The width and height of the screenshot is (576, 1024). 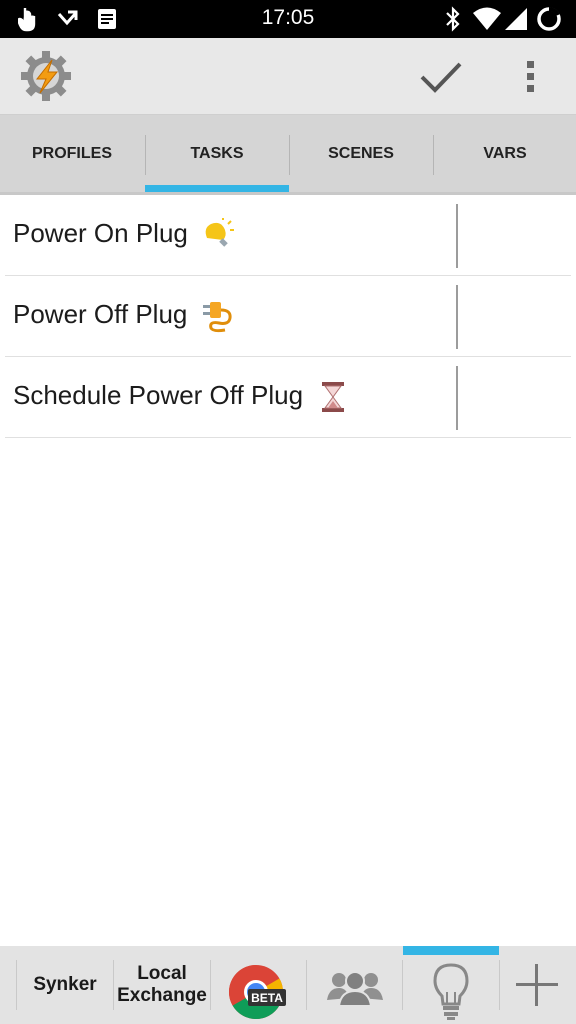 What do you see at coordinates (453, 19) in the screenshot?
I see `bluetooth-icon` at bounding box center [453, 19].